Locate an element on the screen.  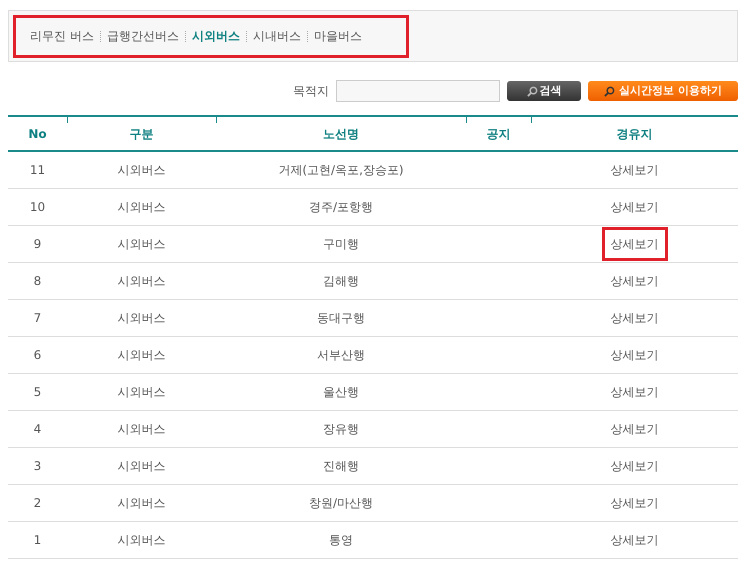
table-cell-text: 장유행 is located at coordinates (341, 429).